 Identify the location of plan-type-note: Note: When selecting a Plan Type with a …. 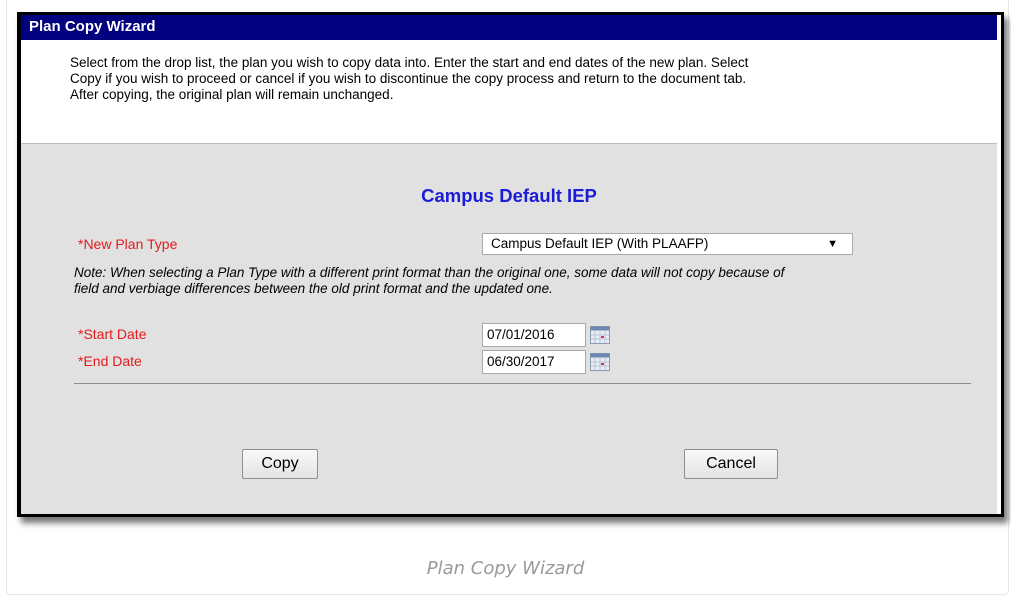
(534, 281).